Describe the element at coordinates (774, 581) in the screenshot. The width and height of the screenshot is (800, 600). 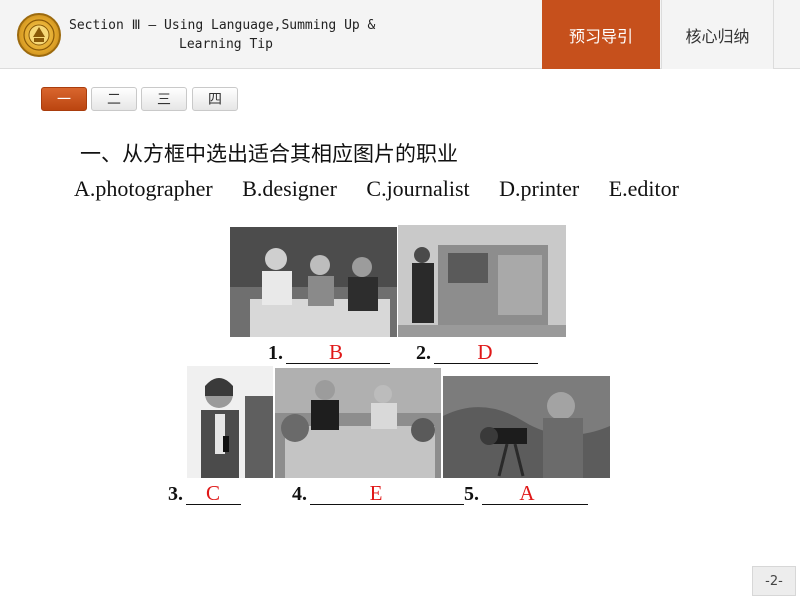
I see `page-number: -2-` at that location.